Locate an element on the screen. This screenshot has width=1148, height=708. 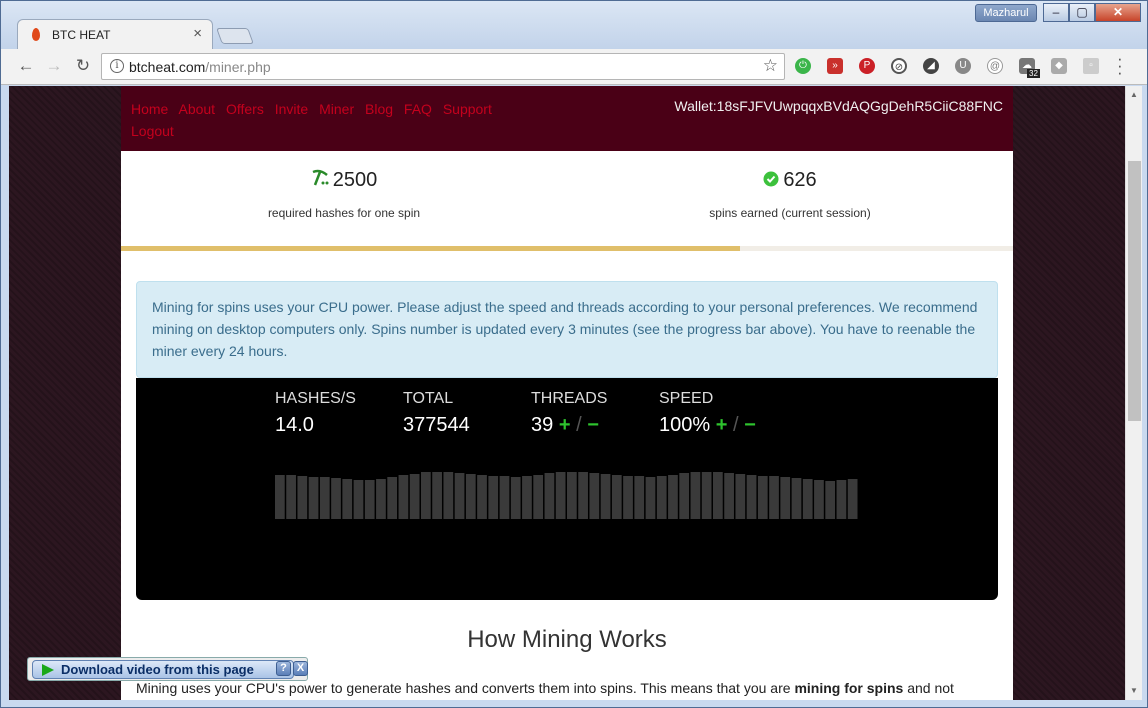
url-text: btcheat.com/miner.php is located at coordinates (200, 67).